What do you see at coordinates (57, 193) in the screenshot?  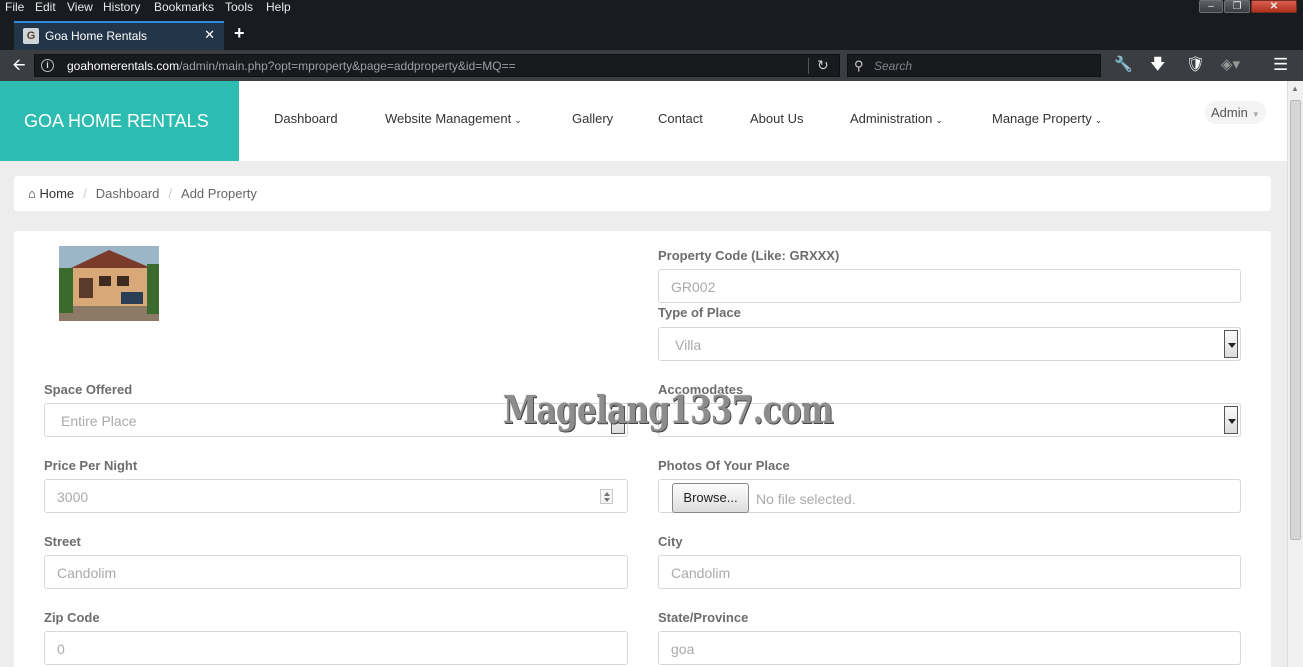 I see `breadcrumb-home-label: Home` at bounding box center [57, 193].